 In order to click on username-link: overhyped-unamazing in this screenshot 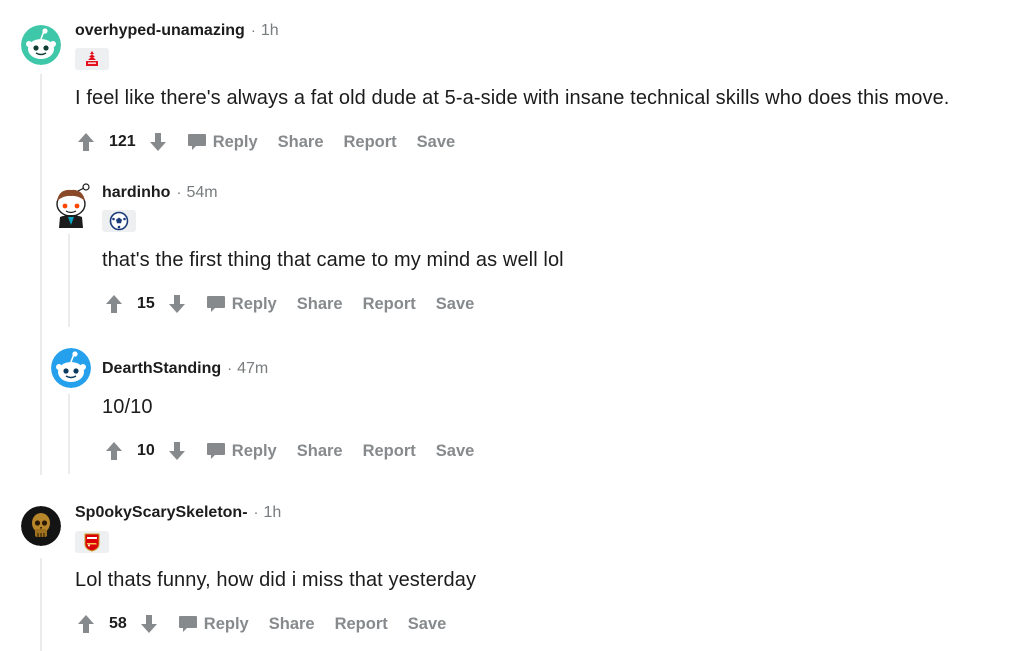, I will do `click(160, 31)`.